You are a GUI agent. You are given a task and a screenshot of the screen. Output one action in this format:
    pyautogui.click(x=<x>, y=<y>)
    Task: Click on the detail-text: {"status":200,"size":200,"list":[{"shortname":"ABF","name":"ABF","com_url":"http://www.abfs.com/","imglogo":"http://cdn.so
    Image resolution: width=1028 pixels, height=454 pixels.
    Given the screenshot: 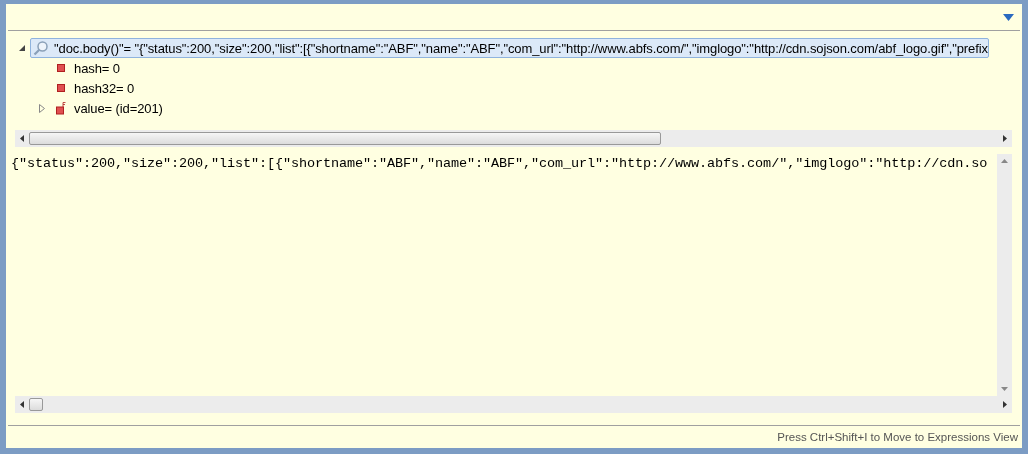 What is the action you would take?
    pyautogui.click(x=499, y=163)
    